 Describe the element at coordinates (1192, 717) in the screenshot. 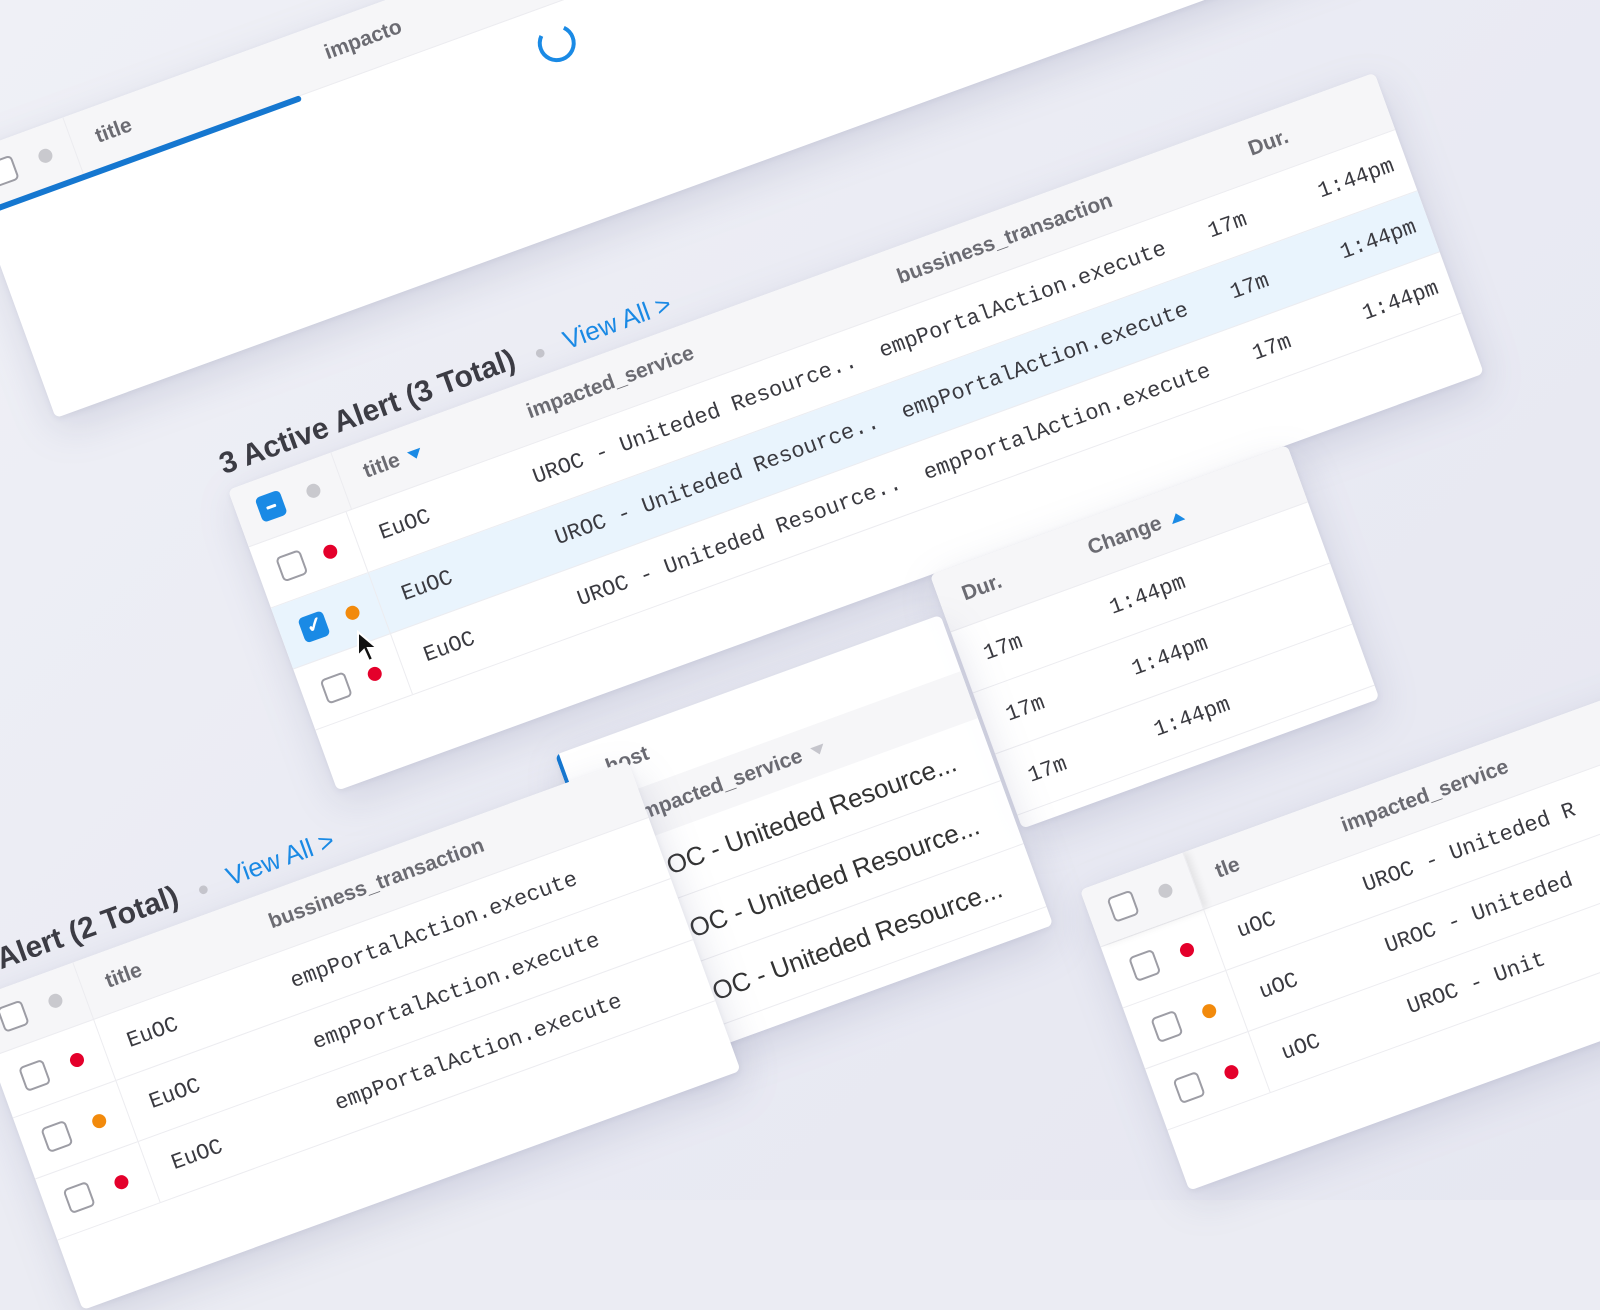

I see `cell-time: 1:44pm` at that location.